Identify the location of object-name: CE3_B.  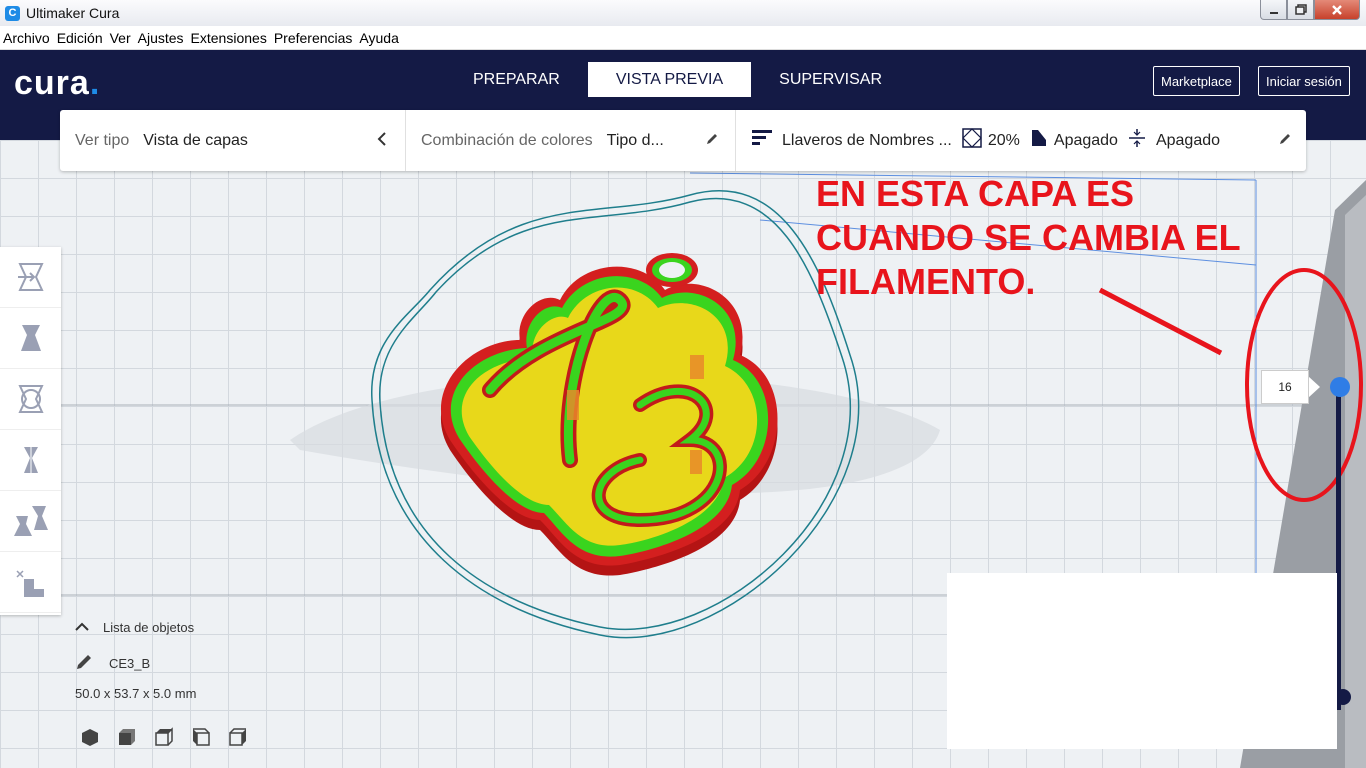
(130, 663).